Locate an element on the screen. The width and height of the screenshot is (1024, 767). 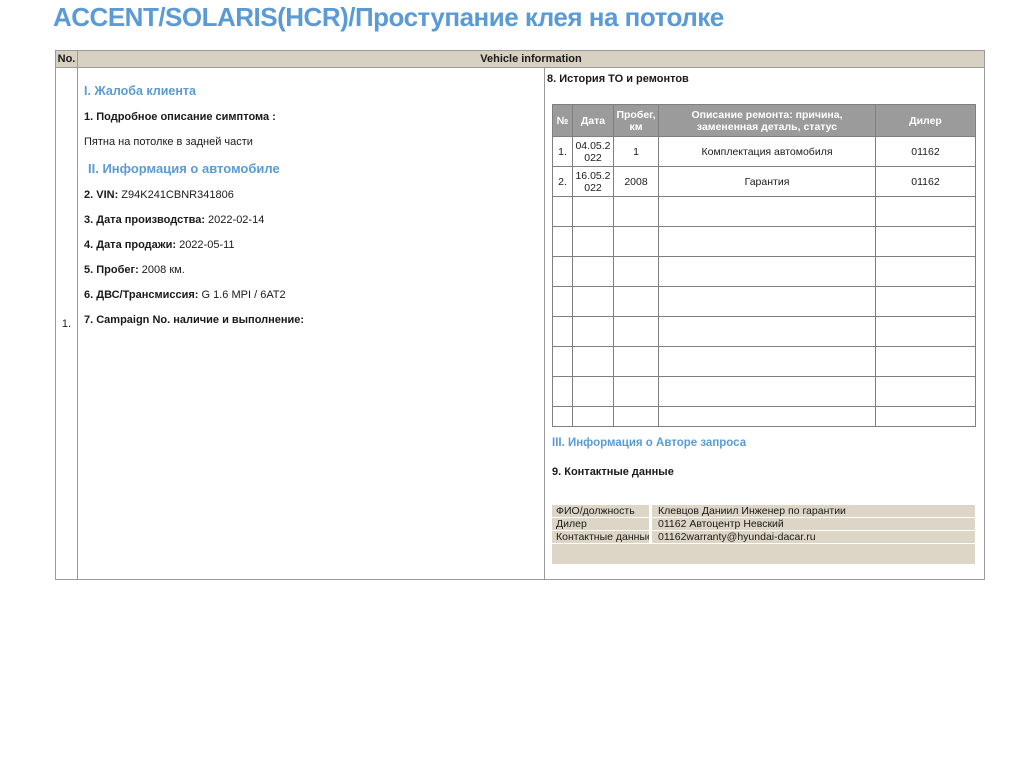
history-cell: 04.05.2022 is located at coordinates (593, 151).